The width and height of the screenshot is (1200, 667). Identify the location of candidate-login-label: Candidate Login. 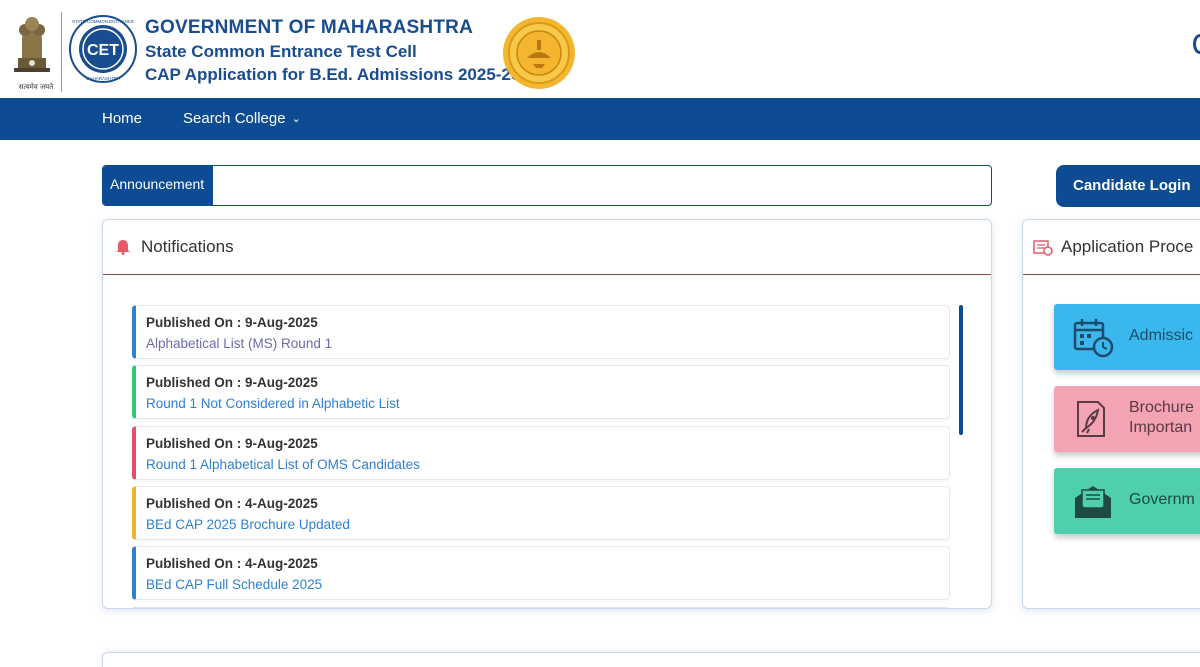
(1132, 185).